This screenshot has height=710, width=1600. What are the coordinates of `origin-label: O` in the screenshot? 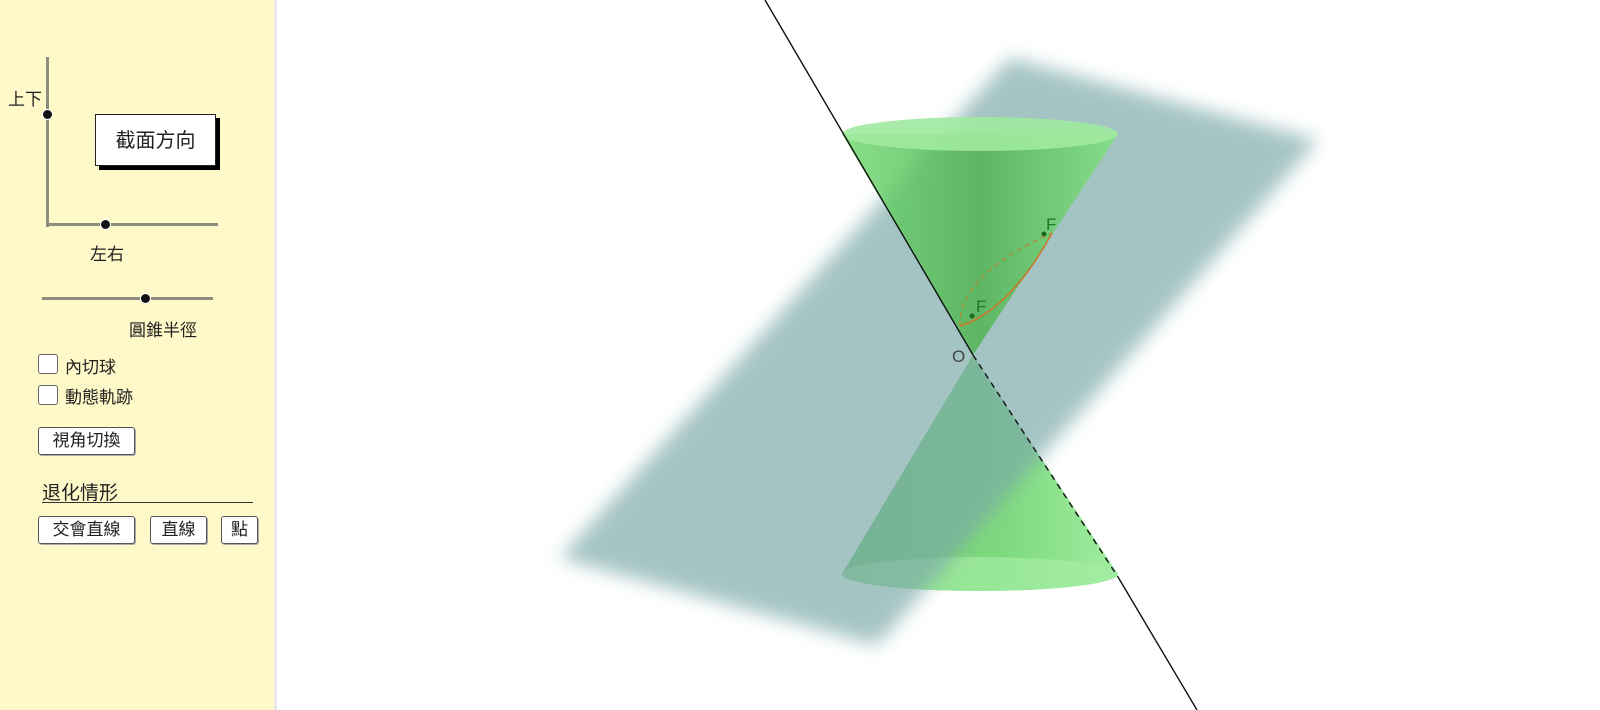 It's located at (958, 356).